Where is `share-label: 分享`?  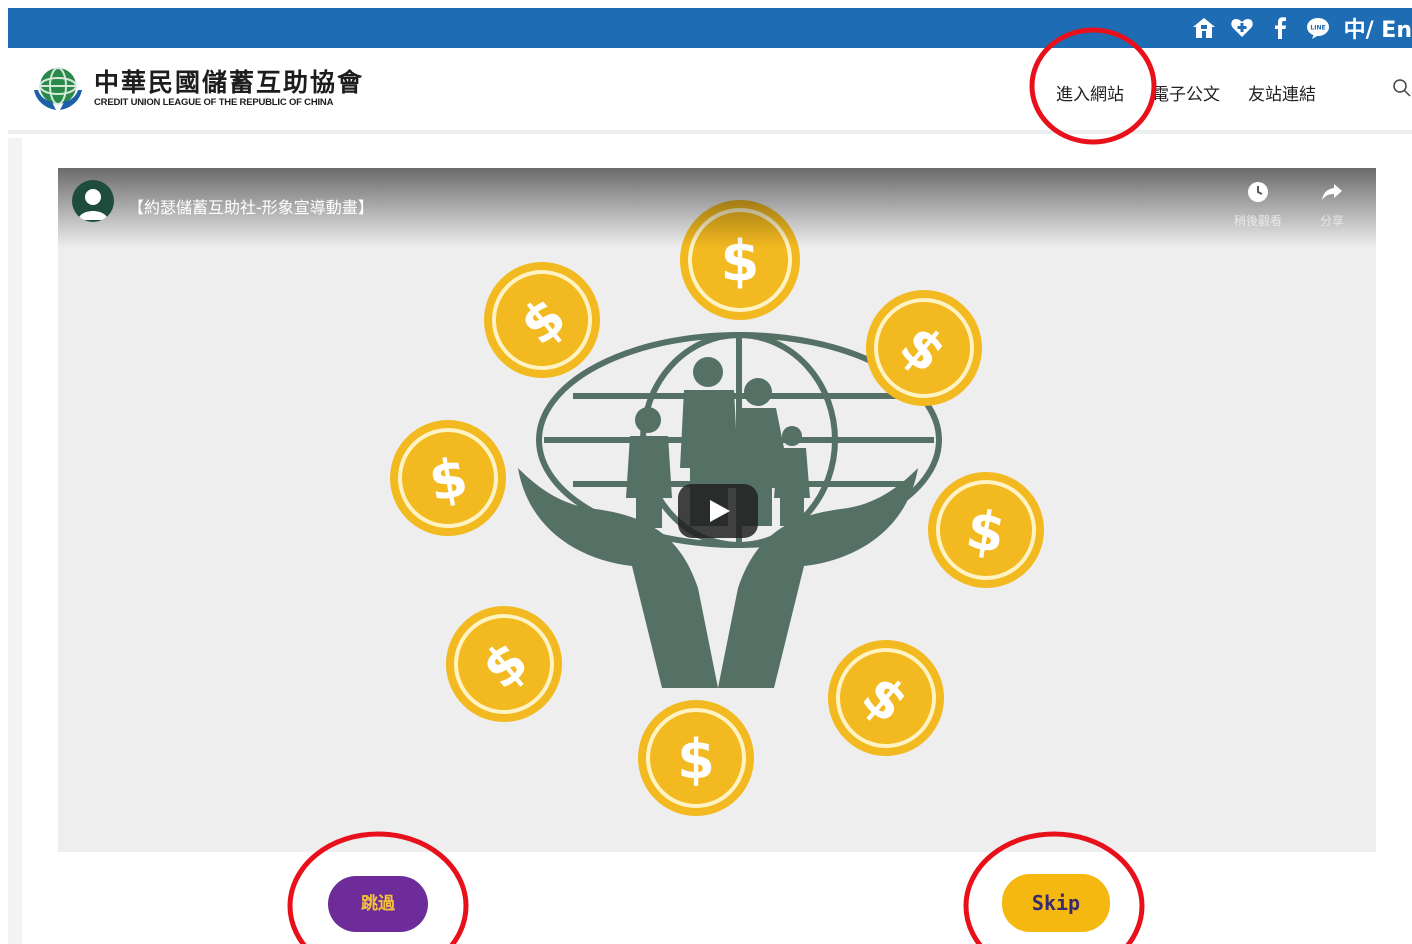
share-label: 分享 is located at coordinates (1331, 221).